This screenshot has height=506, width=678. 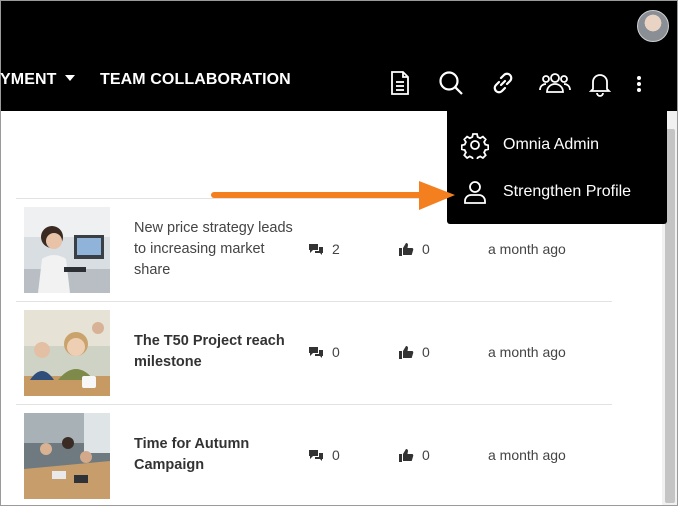 What do you see at coordinates (451, 83) in the screenshot?
I see `search-icon` at bounding box center [451, 83].